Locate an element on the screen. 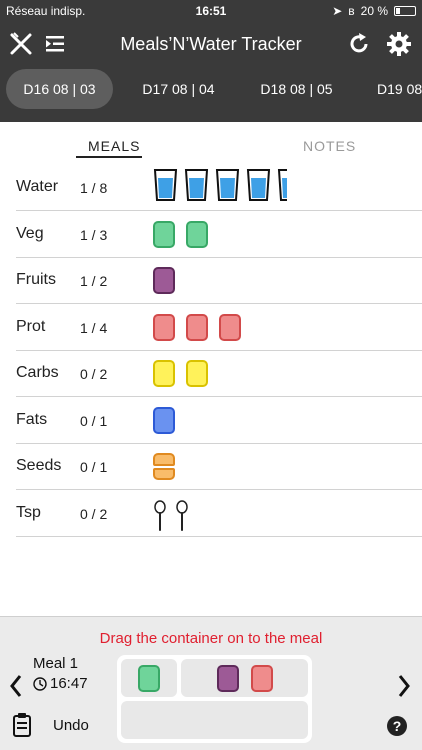 The image size is (422, 750). tab-notes: NOTES is located at coordinates (329, 146).